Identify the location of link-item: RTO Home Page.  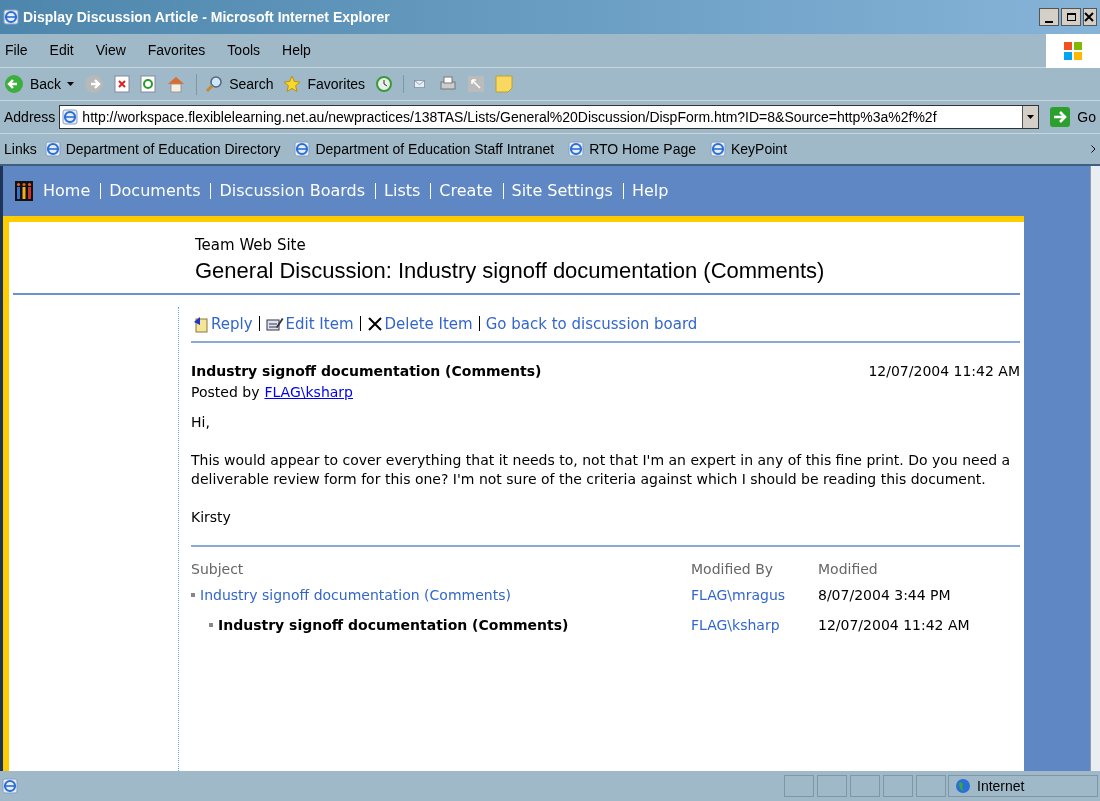
(632, 149).